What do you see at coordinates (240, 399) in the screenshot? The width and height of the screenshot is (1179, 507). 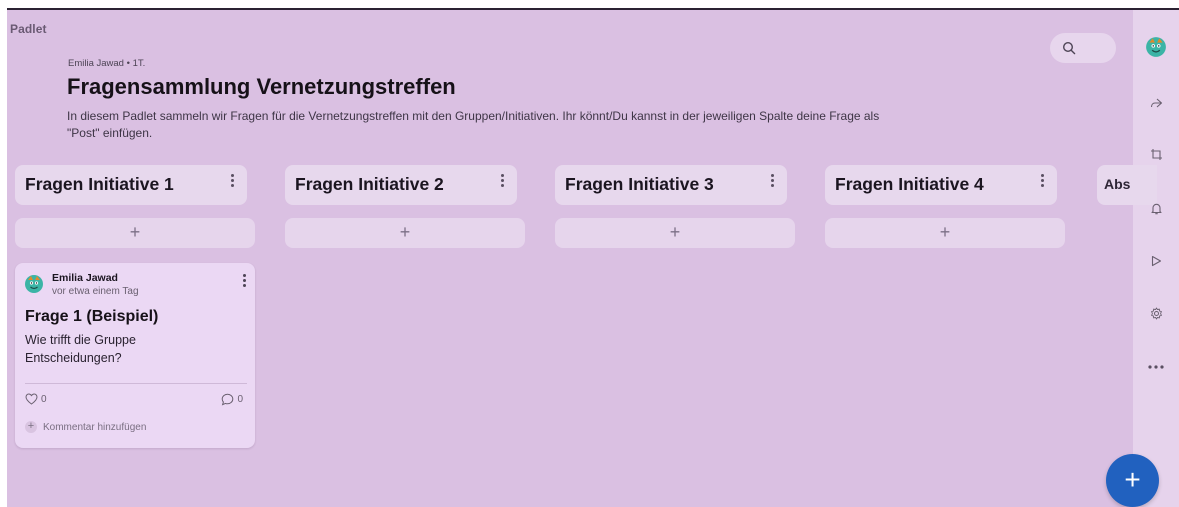 I see `comment-count: 0` at bounding box center [240, 399].